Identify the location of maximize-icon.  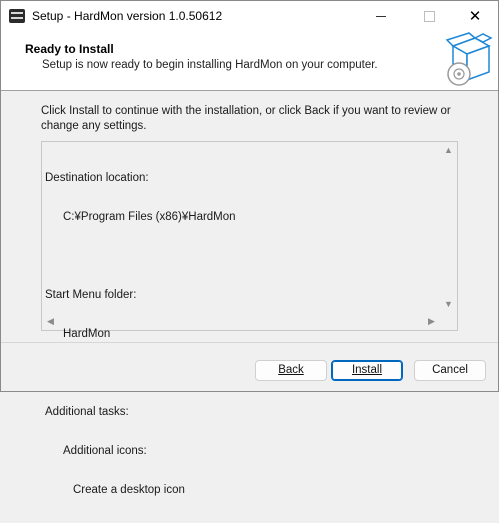
(429, 16).